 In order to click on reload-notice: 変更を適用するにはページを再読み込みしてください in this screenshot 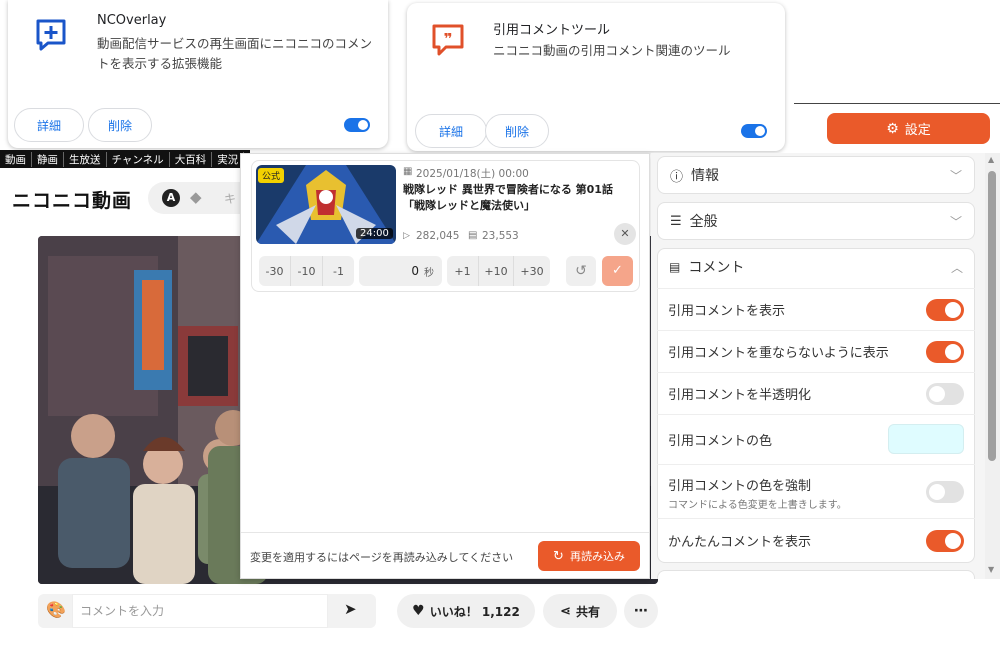, I will do `click(382, 557)`.